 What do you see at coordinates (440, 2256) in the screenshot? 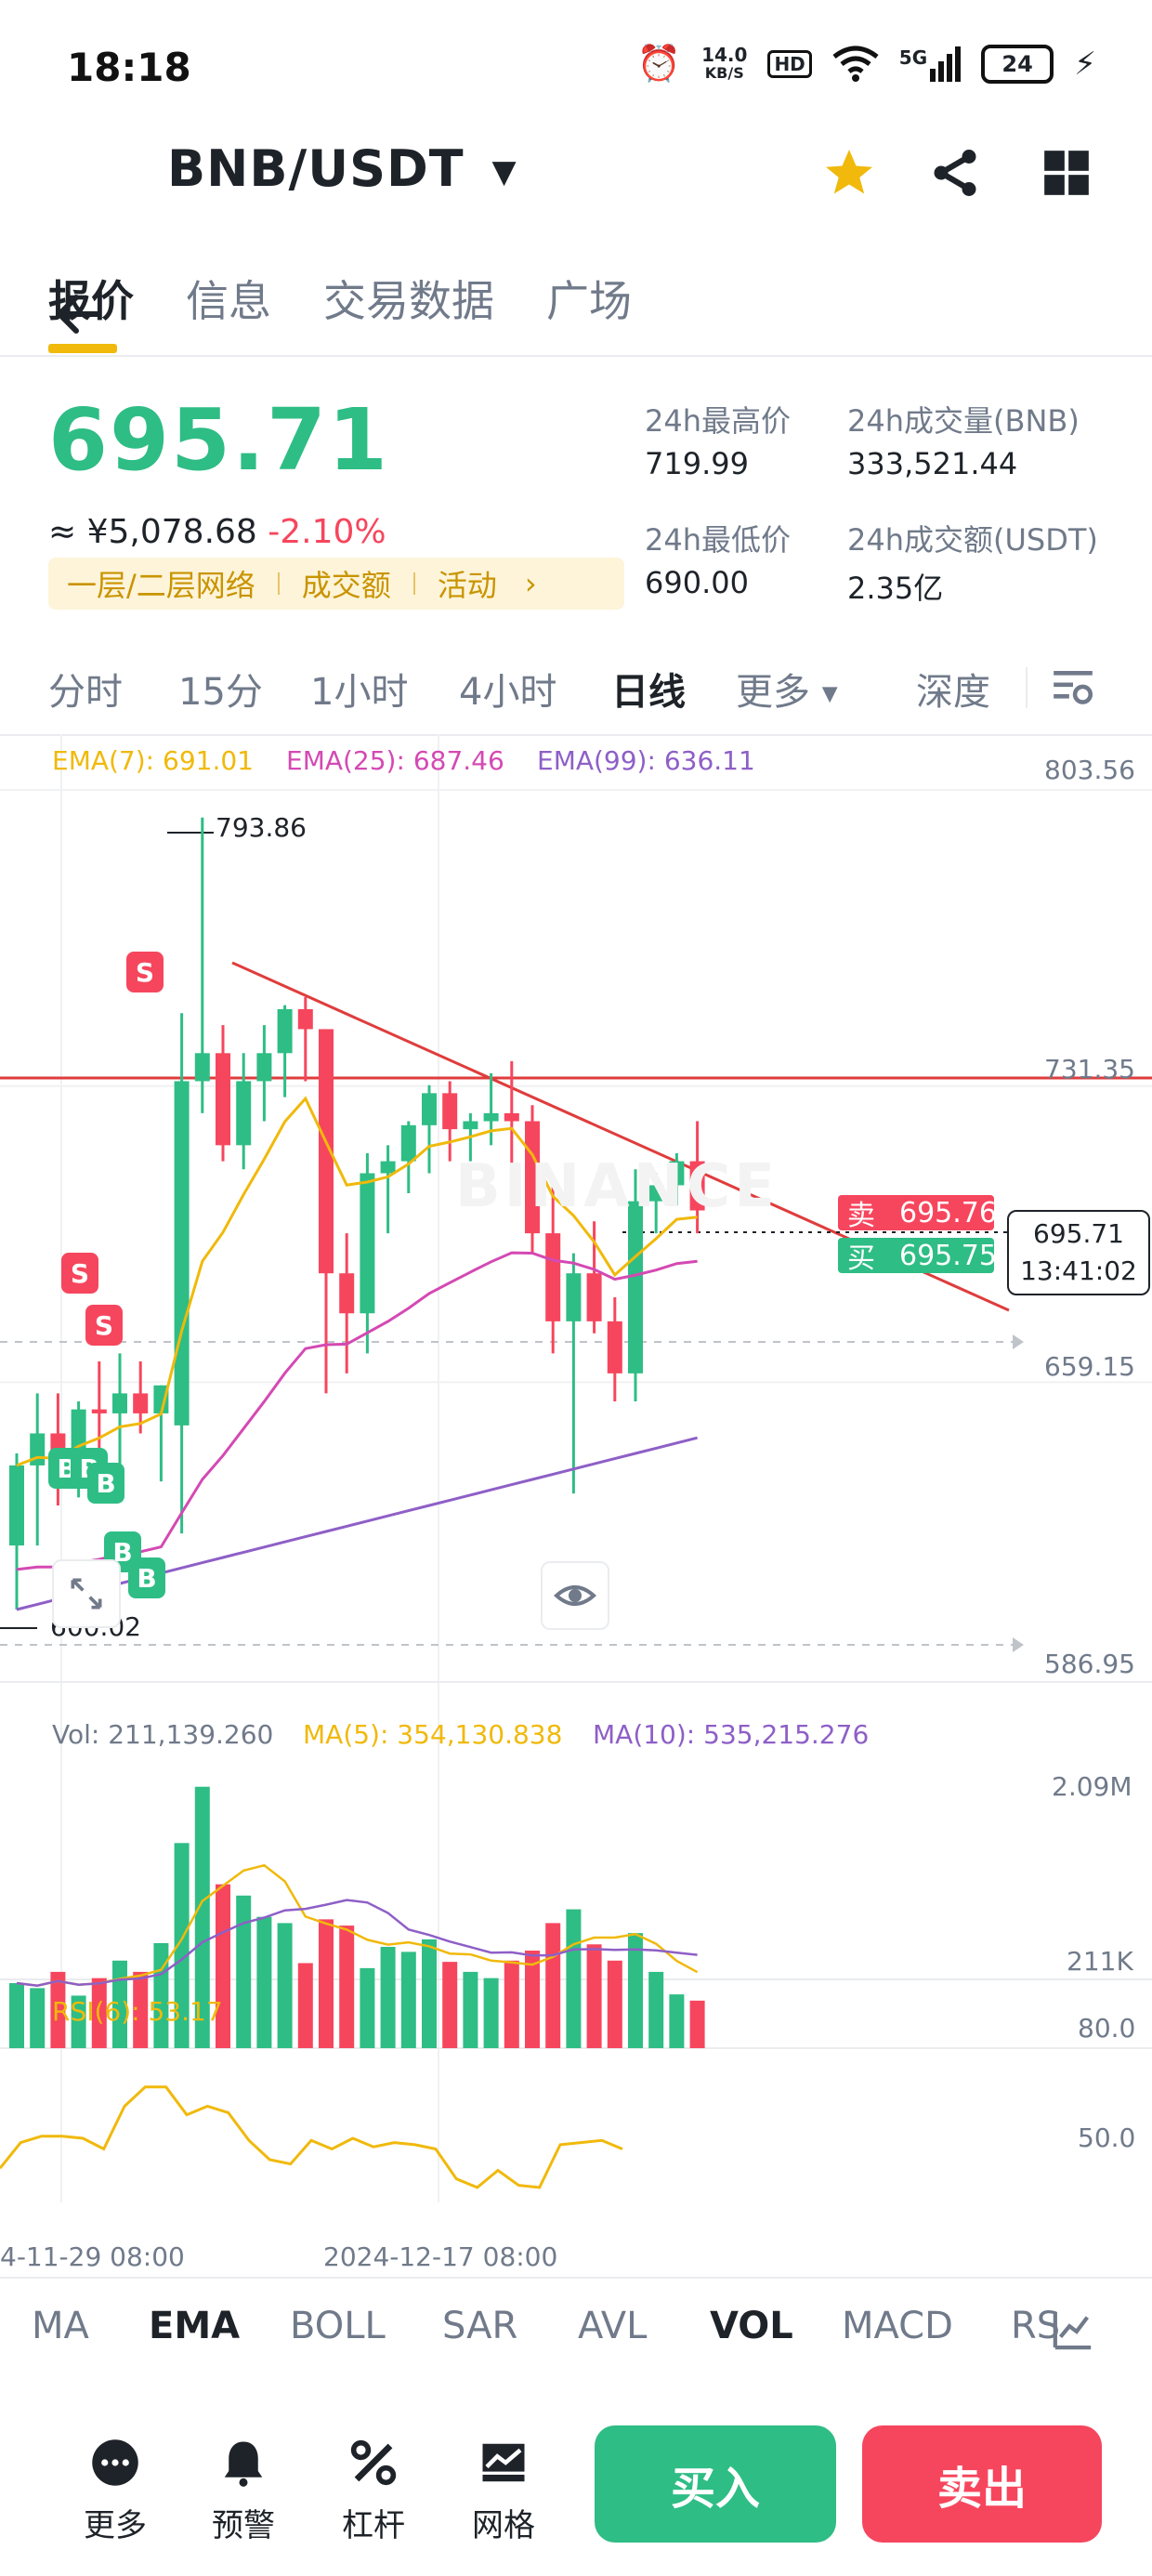
I see `date-axis-label: 2024-12-17 08:00` at bounding box center [440, 2256].